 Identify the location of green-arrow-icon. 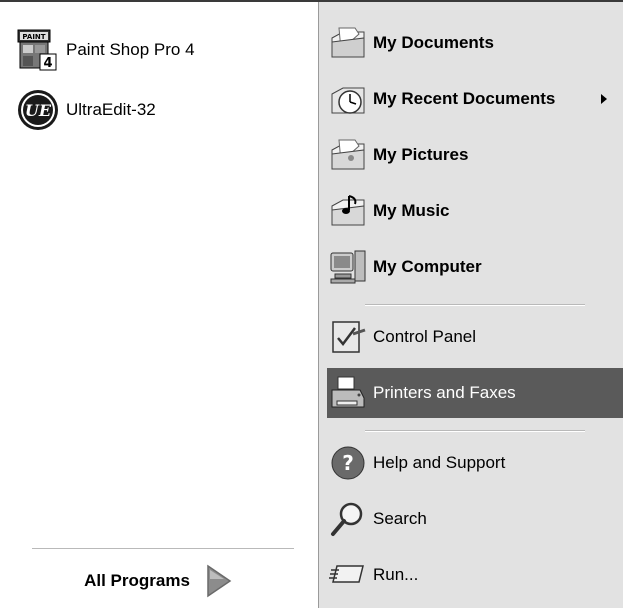
(219, 581).